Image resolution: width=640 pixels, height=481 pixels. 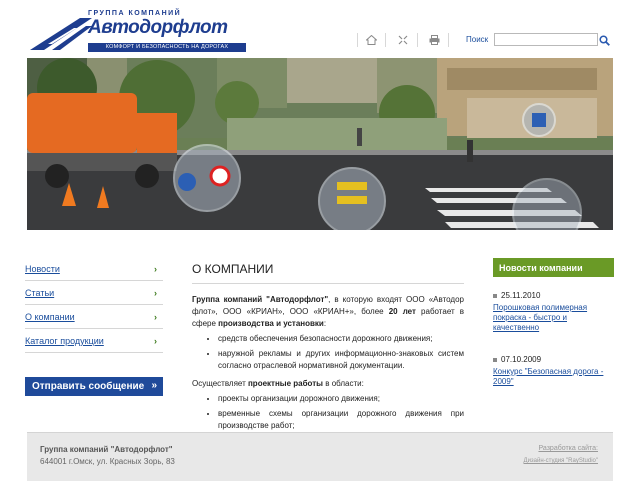 What do you see at coordinates (94, 317) in the screenshot?
I see `menu-item-about: О компании ›` at bounding box center [94, 317].